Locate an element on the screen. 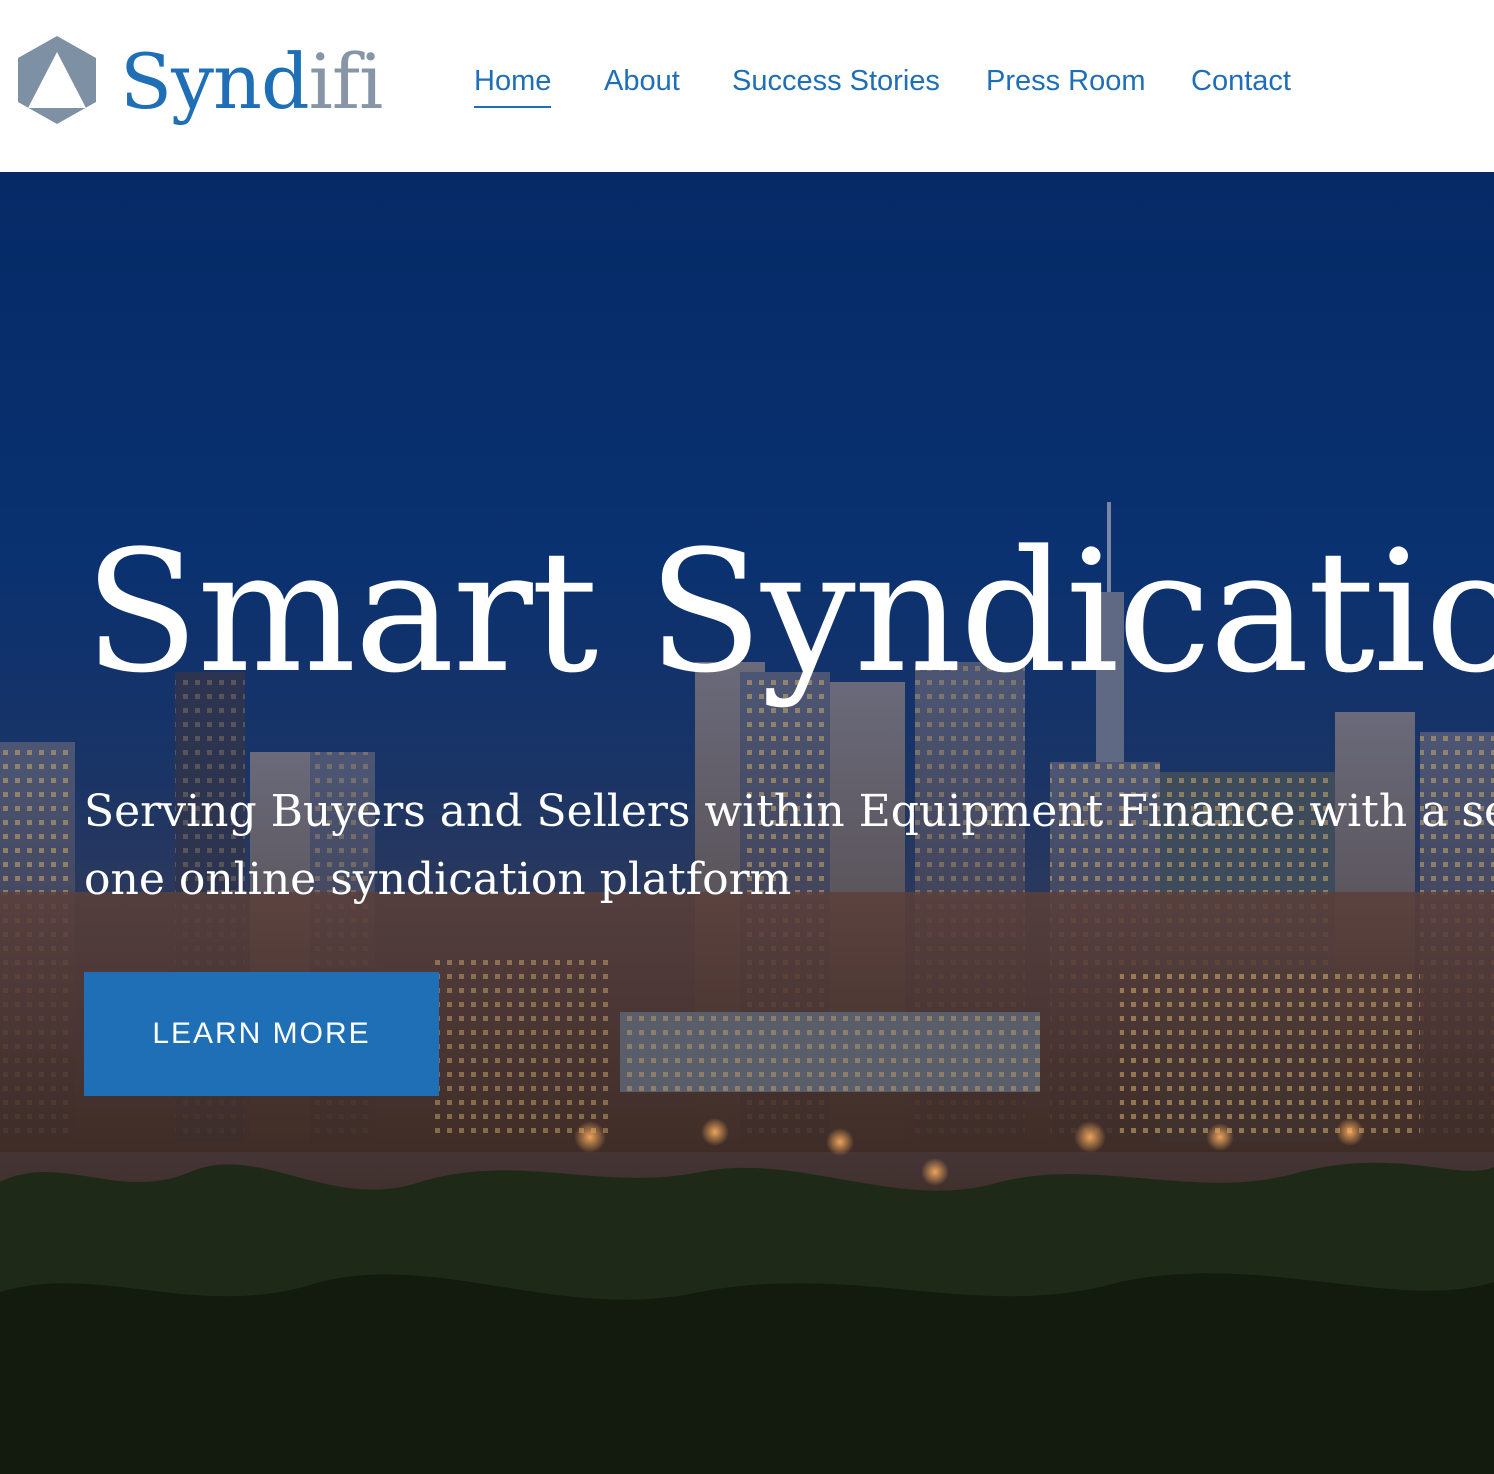 This screenshot has width=1494, height=1474. logo-wordmark-part1: Synd is located at coordinates (215, 81).